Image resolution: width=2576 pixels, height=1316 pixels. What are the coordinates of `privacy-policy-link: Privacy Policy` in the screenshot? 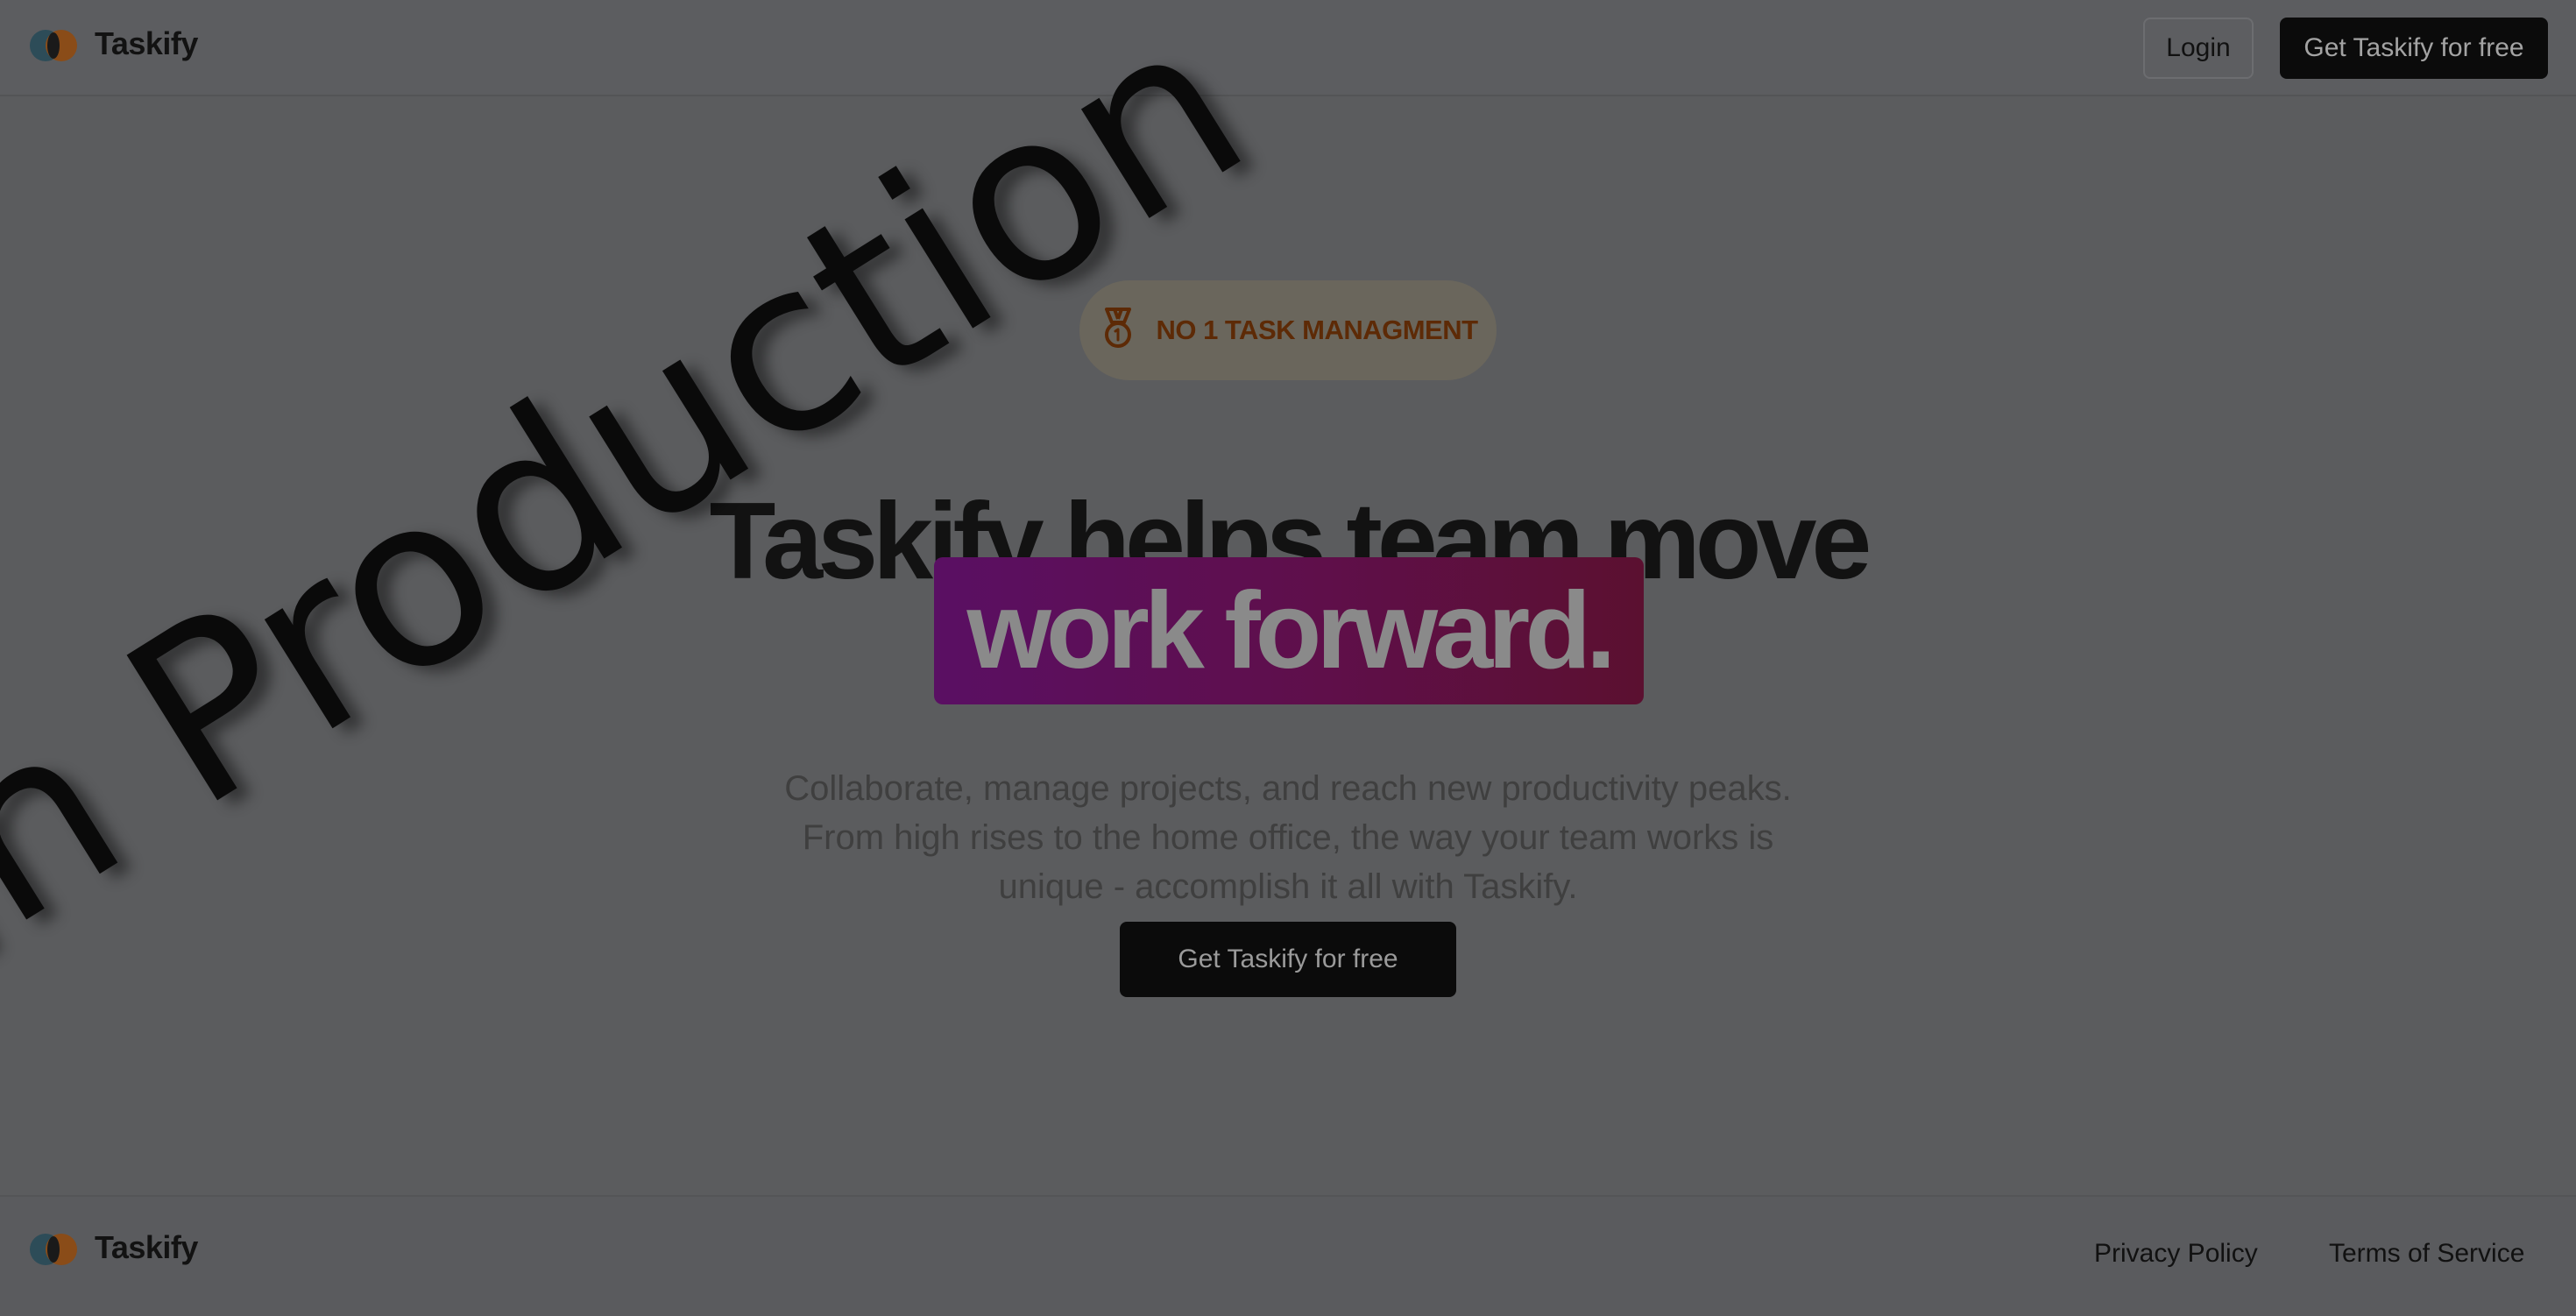 It's located at (2176, 1254).